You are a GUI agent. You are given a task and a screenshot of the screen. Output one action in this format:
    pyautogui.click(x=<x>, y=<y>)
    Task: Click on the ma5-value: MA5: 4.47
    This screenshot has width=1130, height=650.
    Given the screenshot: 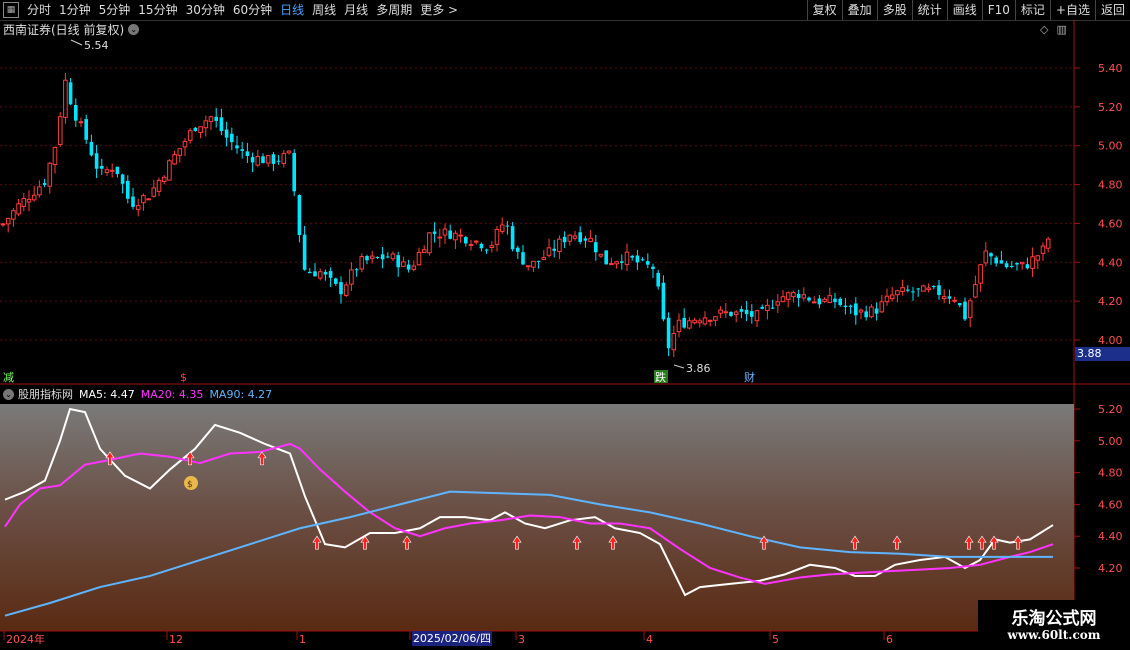 What is the action you would take?
    pyautogui.click(x=107, y=394)
    